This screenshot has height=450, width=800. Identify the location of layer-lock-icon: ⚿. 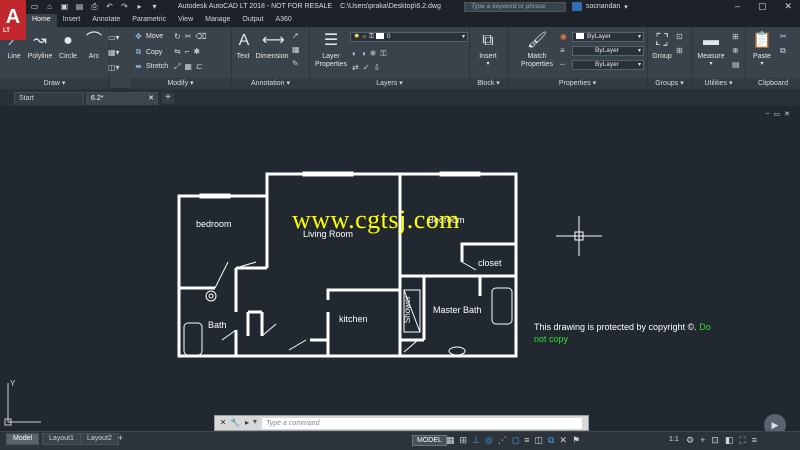
(383, 54).